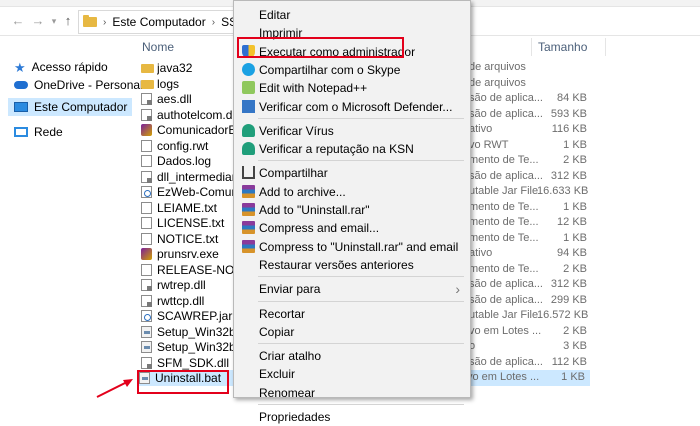  I want to click on file-name: aes.dll, so click(174, 99).